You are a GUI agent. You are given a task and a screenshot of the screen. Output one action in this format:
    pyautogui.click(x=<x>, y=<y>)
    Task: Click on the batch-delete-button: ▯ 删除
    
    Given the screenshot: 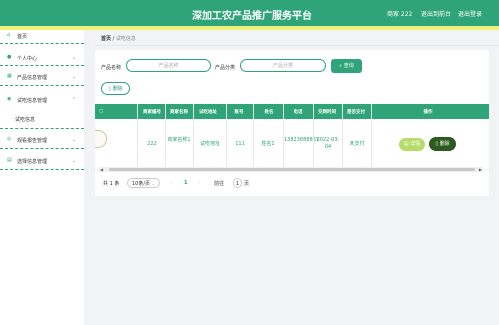 What is the action you would take?
    pyautogui.click(x=115, y=88)
    